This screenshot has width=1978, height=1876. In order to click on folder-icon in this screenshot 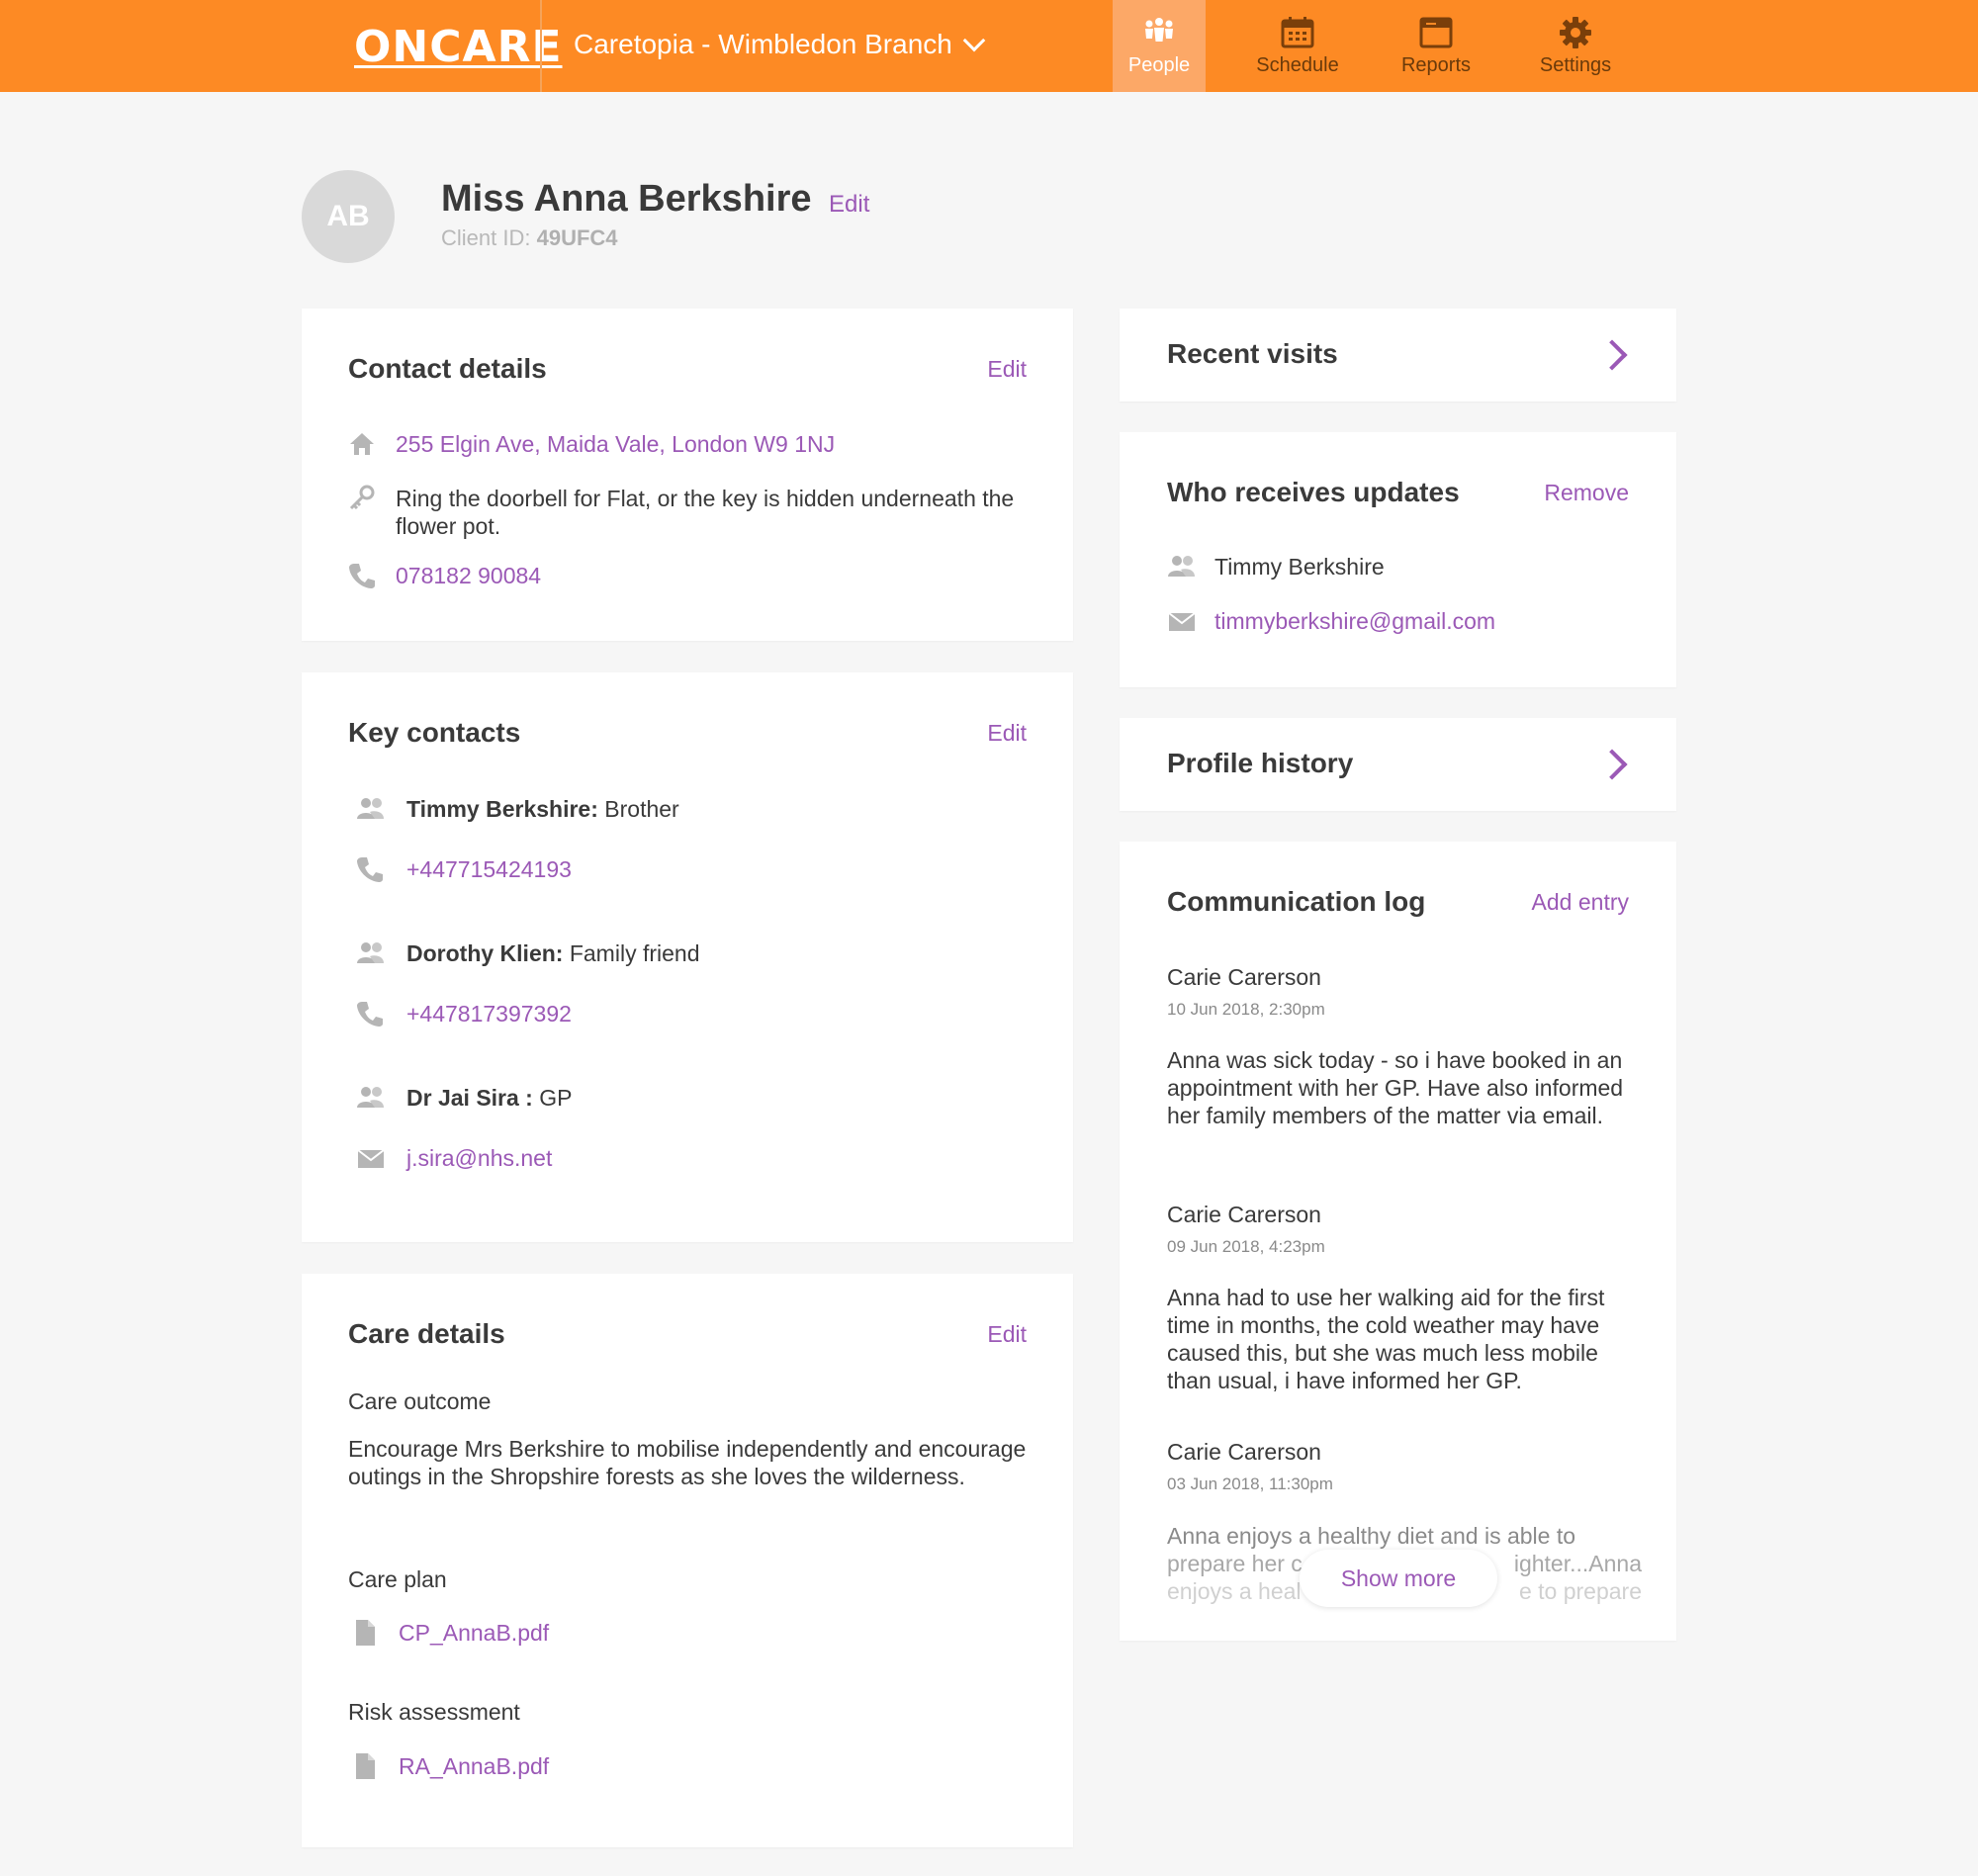, I will do `click(1436, 32)`.